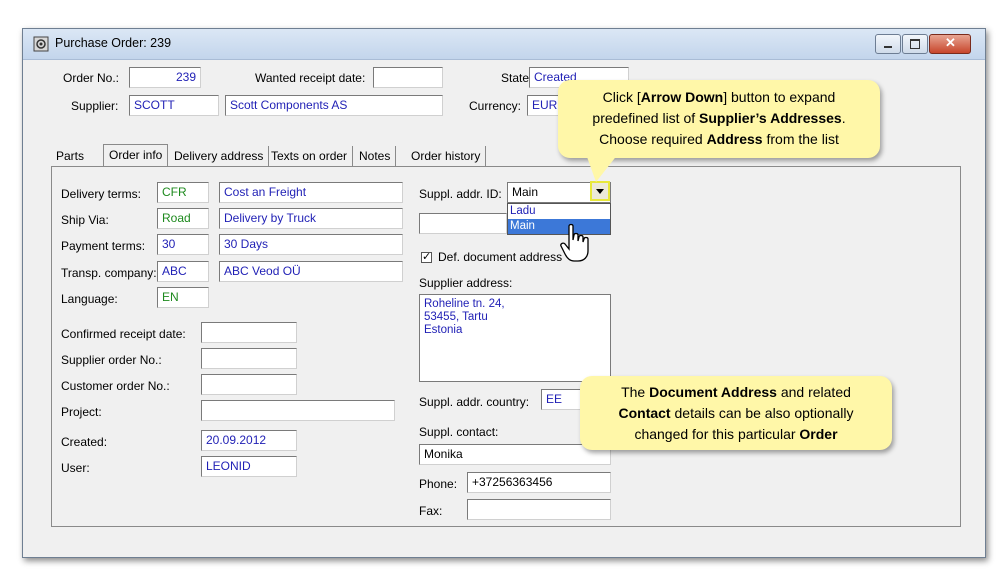 Image resolution: width=1005 pixels, height=580 pixels. I want to click on supplier-code-field: SCOTT, so click(174, 105).